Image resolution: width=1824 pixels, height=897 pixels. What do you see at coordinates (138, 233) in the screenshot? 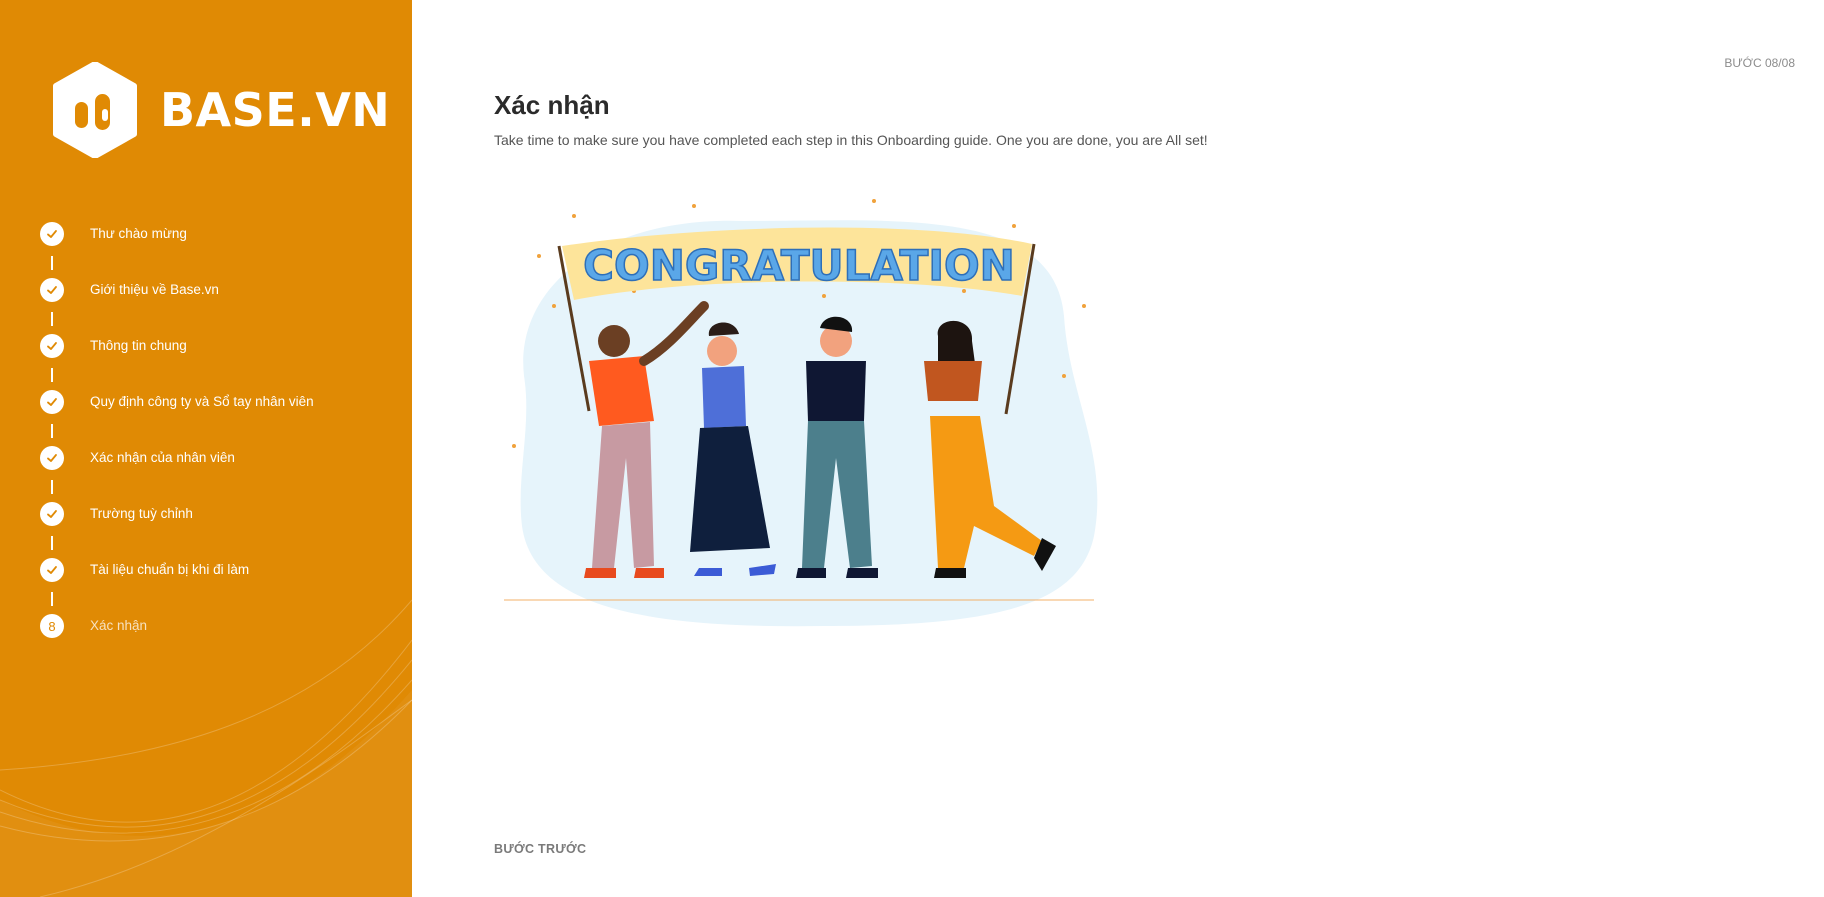
I see `sidebar-step-label: Thư chào mừng` at bounding box center [138, 233].